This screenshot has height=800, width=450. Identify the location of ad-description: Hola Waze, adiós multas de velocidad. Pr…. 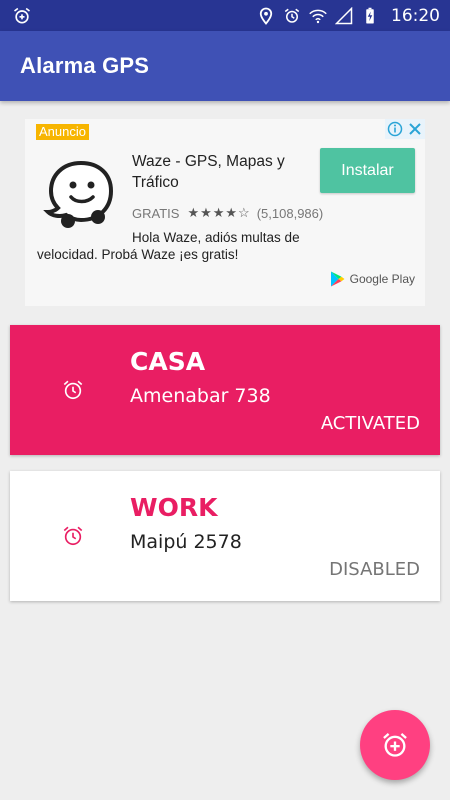
(168, 246).